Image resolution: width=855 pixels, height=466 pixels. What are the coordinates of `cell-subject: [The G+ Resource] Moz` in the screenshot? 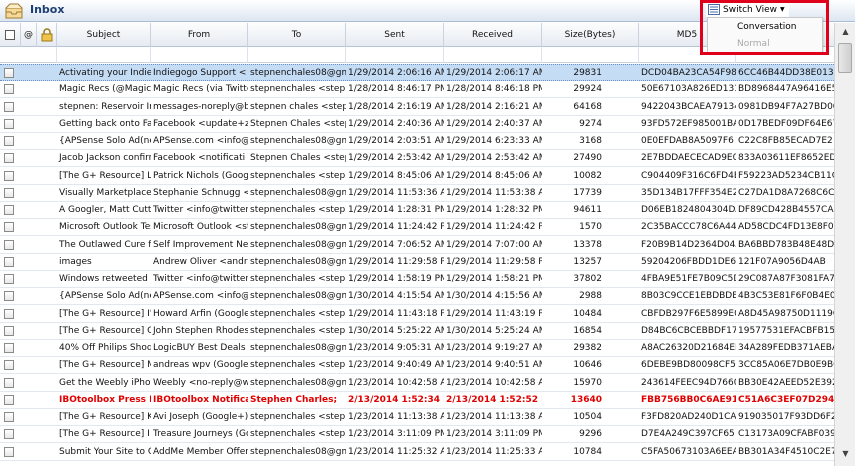 It's located at (105, 365).